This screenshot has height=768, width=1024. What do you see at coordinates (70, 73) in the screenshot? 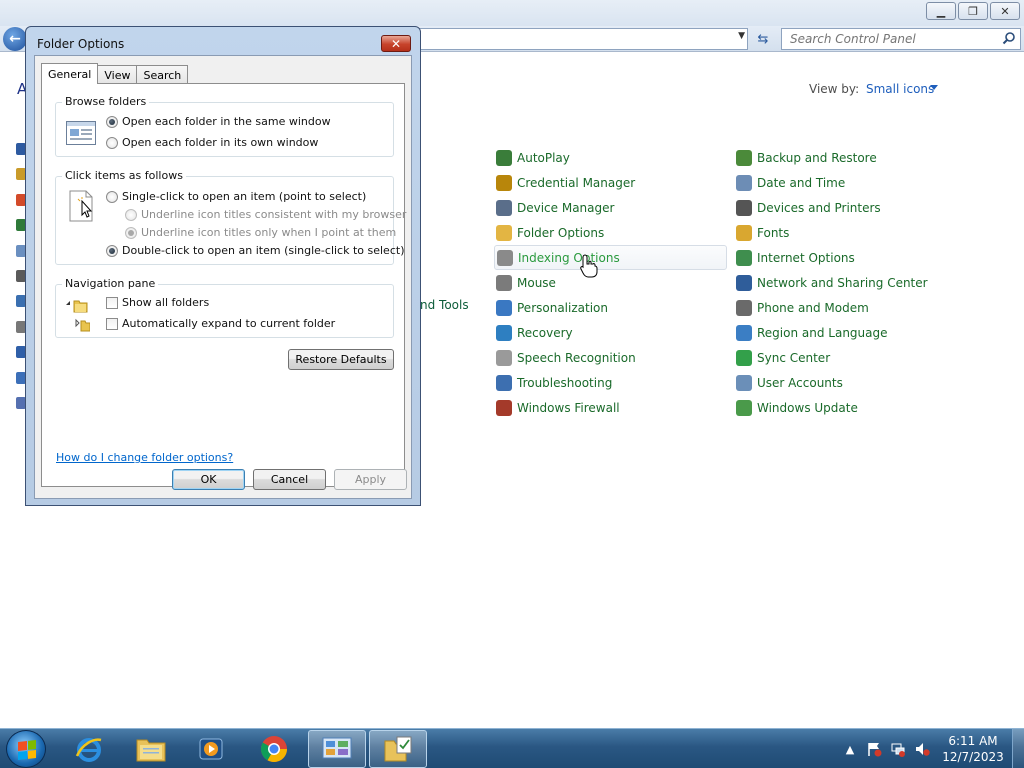
I see `tab-general: General` at bounding box center [70, 73].